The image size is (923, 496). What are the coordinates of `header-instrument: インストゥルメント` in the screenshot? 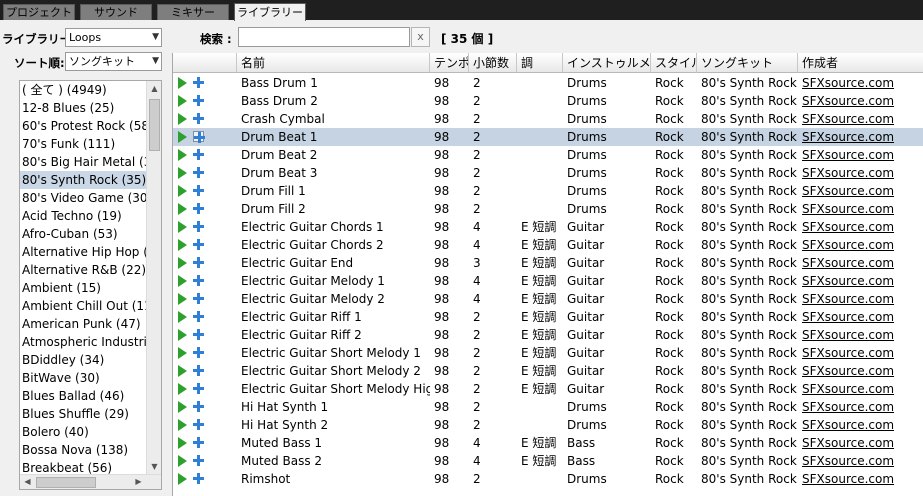 It's located at (607, 63).